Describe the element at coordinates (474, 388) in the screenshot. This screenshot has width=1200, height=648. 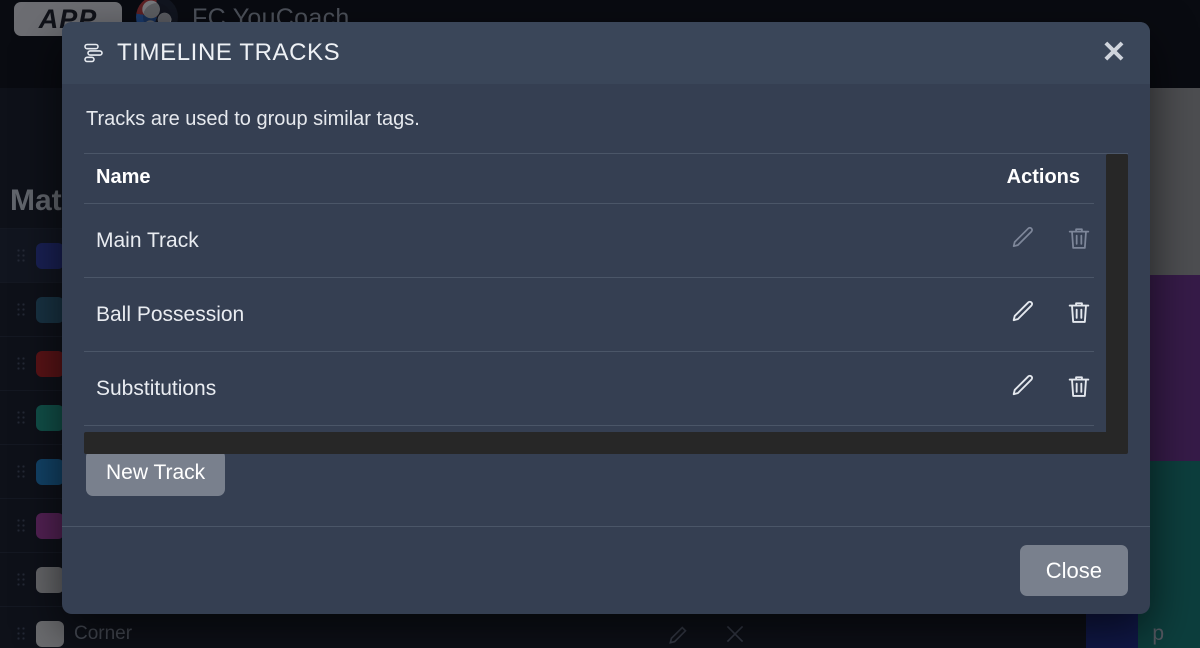
I see `track-name: Substitutions` at that location.